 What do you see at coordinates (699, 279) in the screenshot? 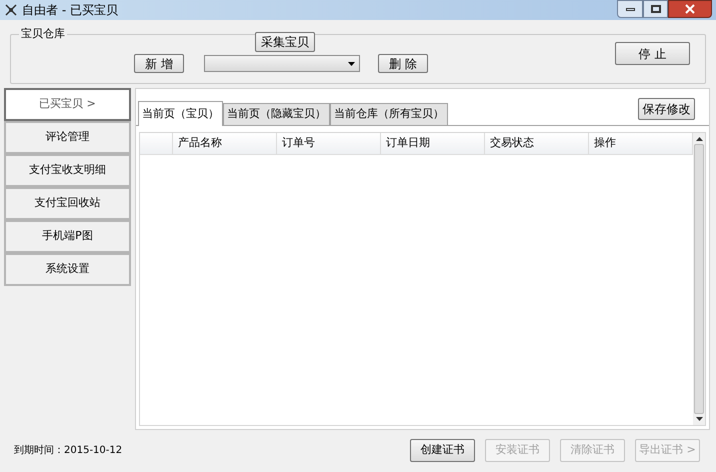
I see `scrollbar` at bounding box center [699, 279].